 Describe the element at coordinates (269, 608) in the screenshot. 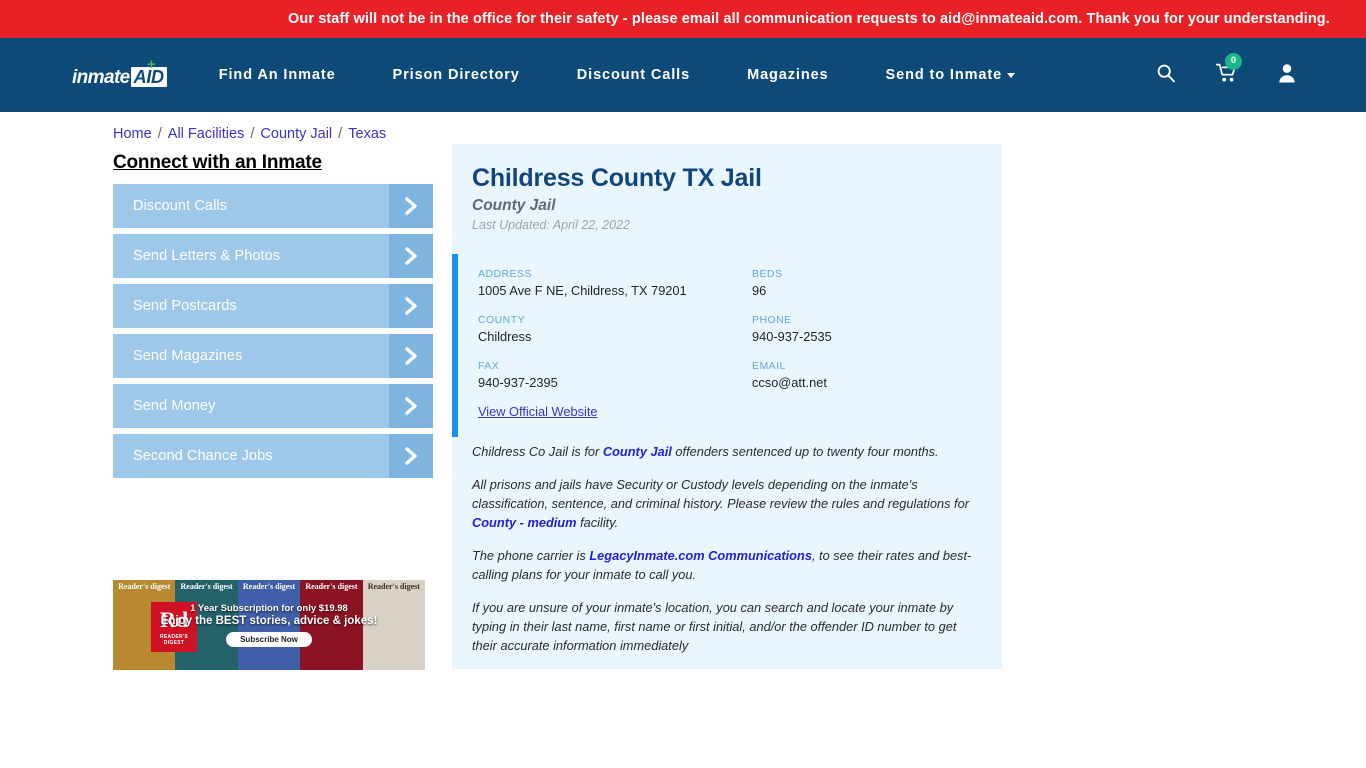

I see `ad-headline-1: 1 Year Subscription for only $19.98` at that location.